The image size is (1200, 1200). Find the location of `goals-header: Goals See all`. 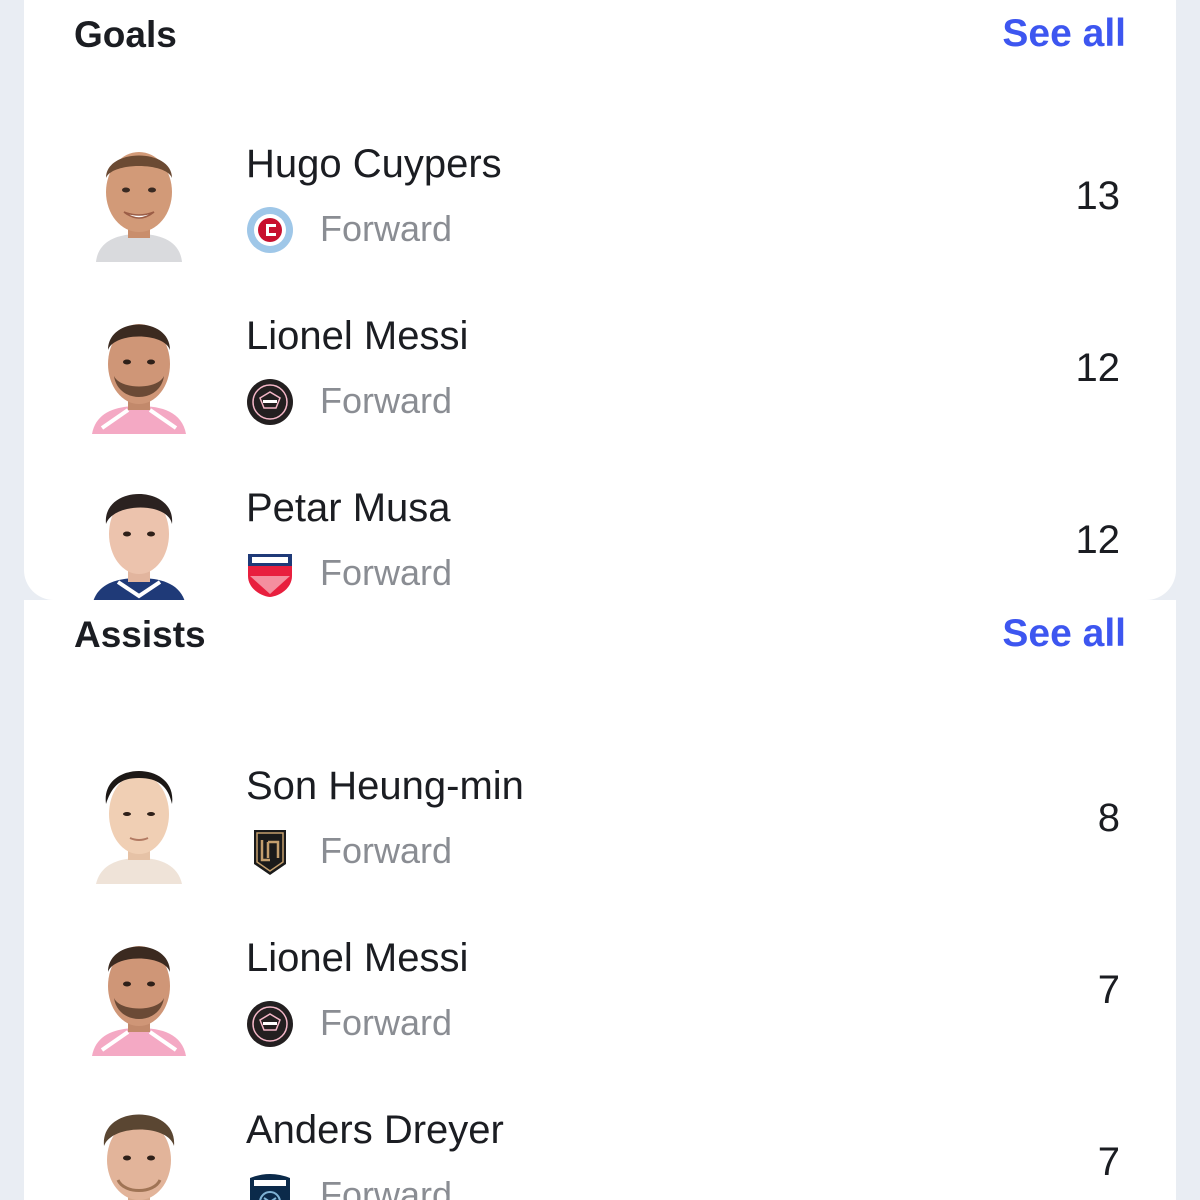

goals-header: Goals See all is located at coordinates (600, 45).